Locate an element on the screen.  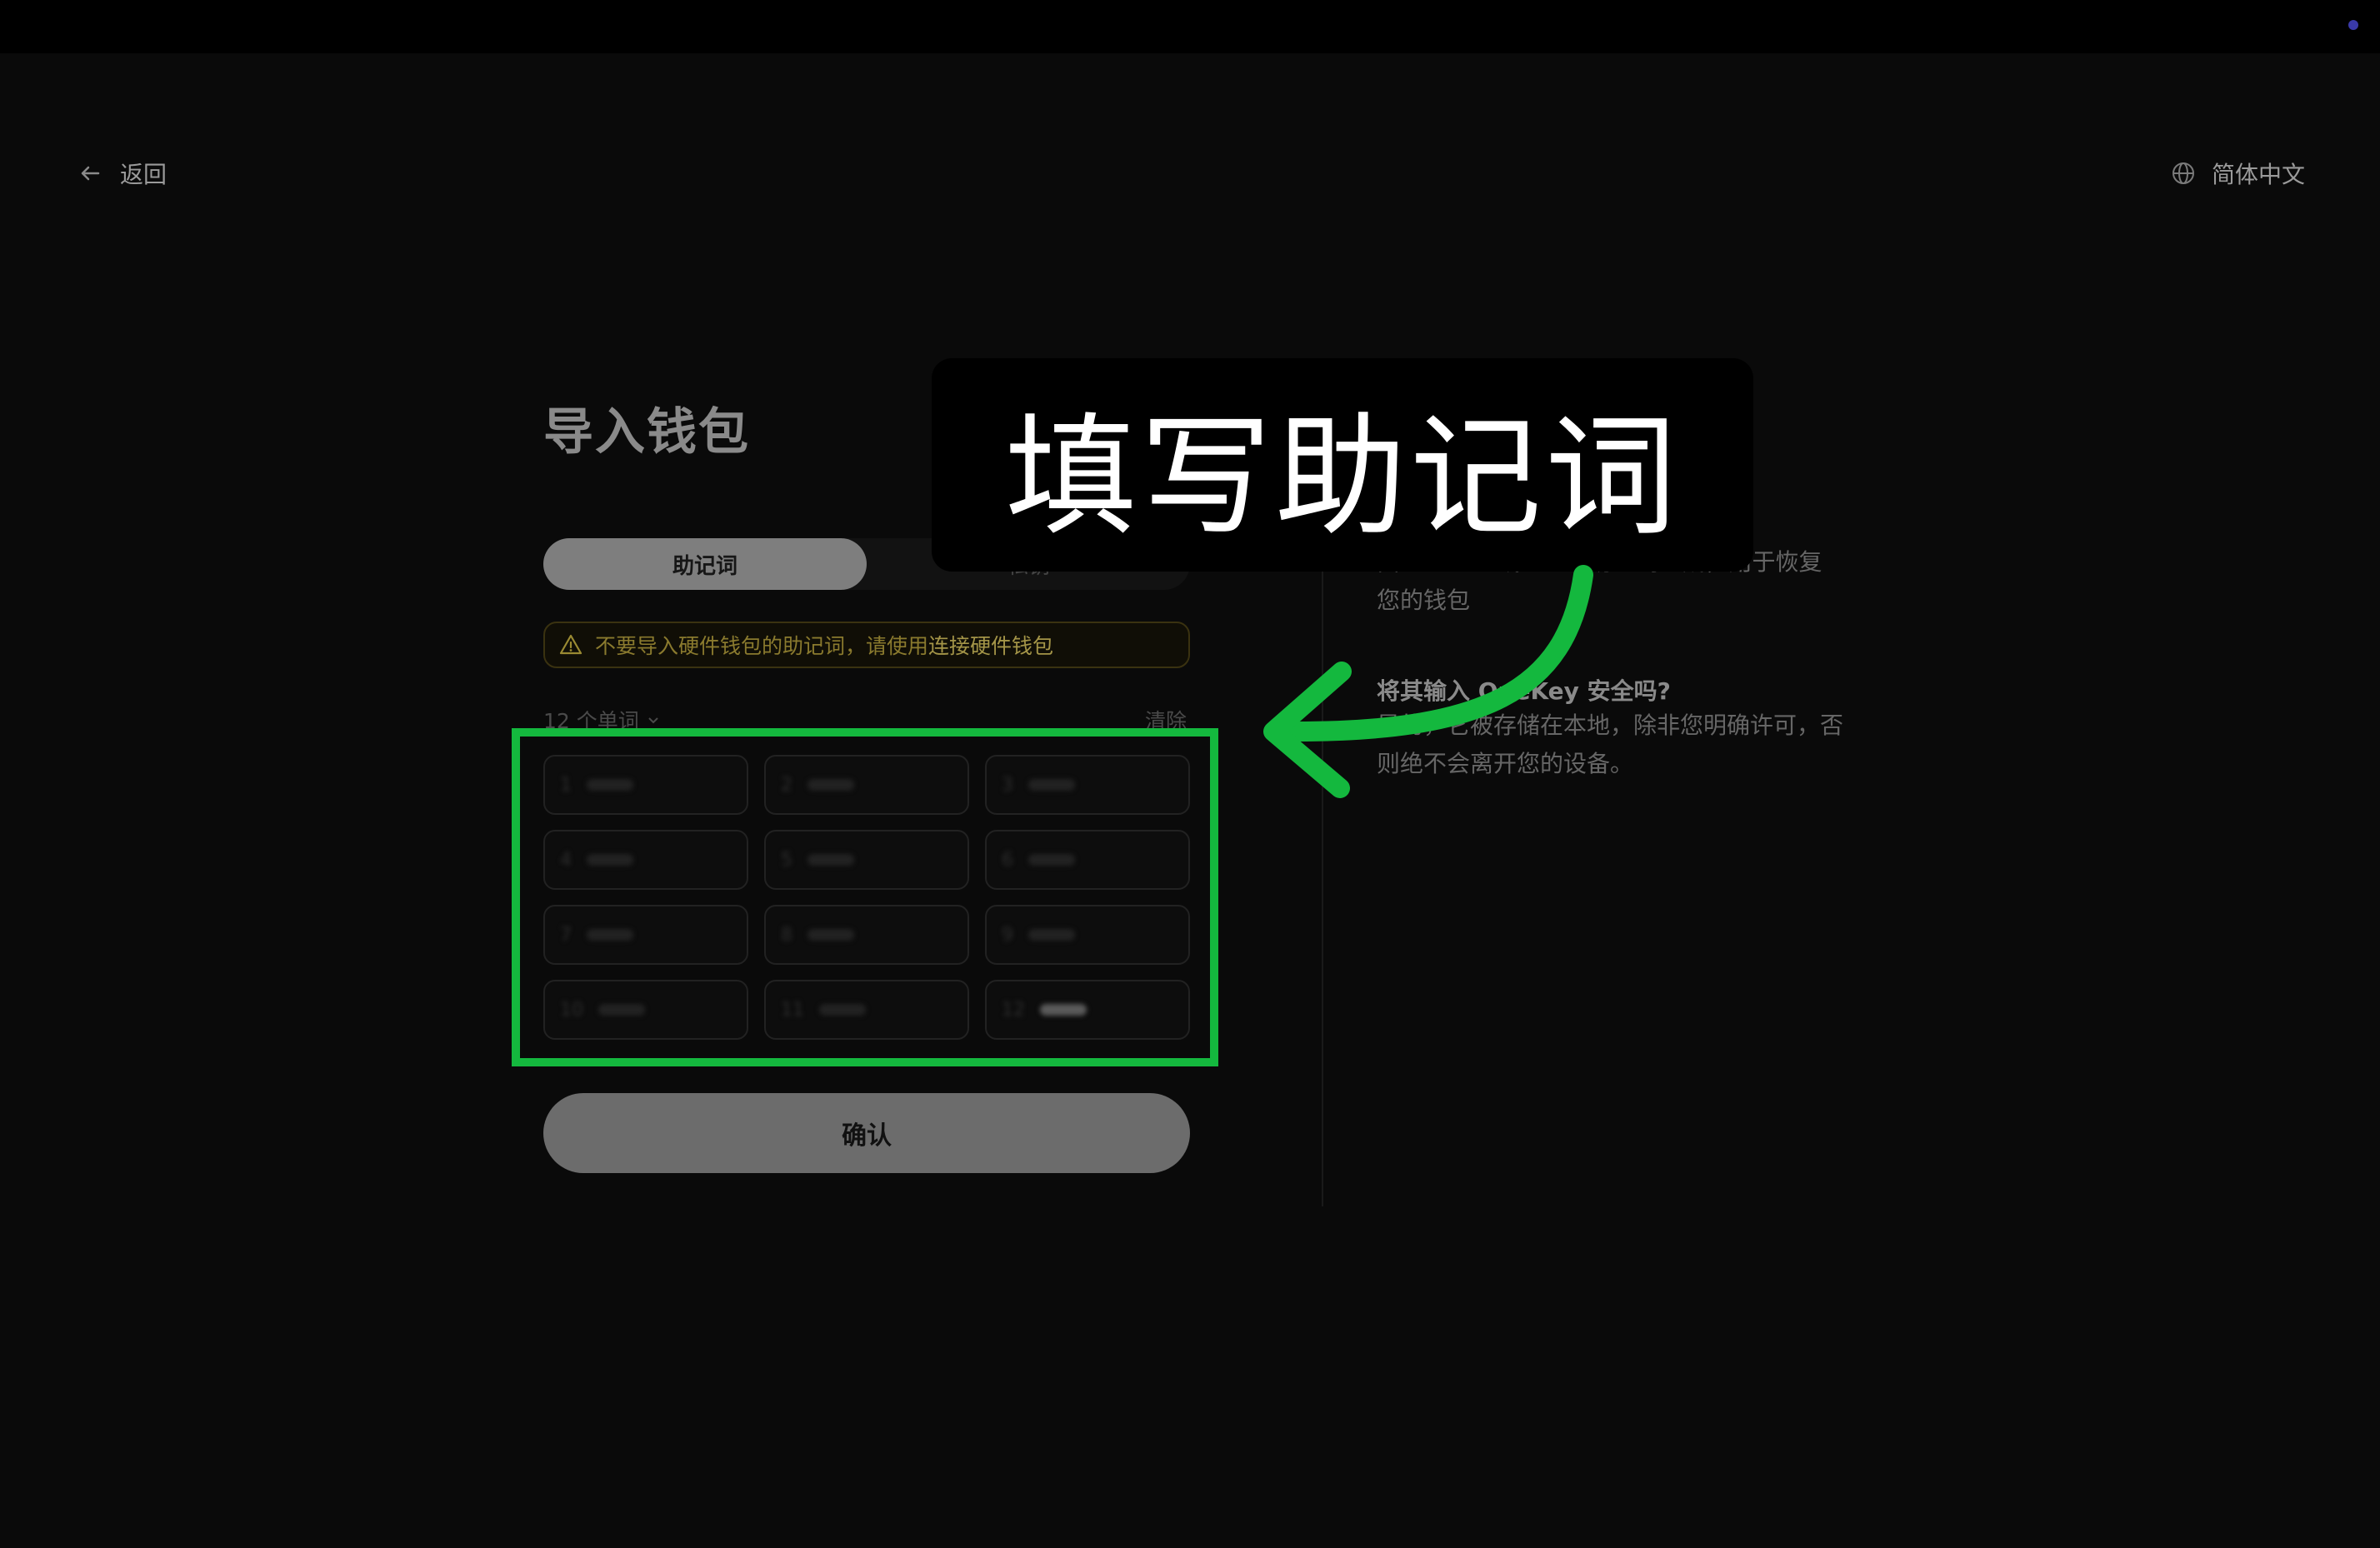
back-label: 返回 is located at coordinates (144, 174).